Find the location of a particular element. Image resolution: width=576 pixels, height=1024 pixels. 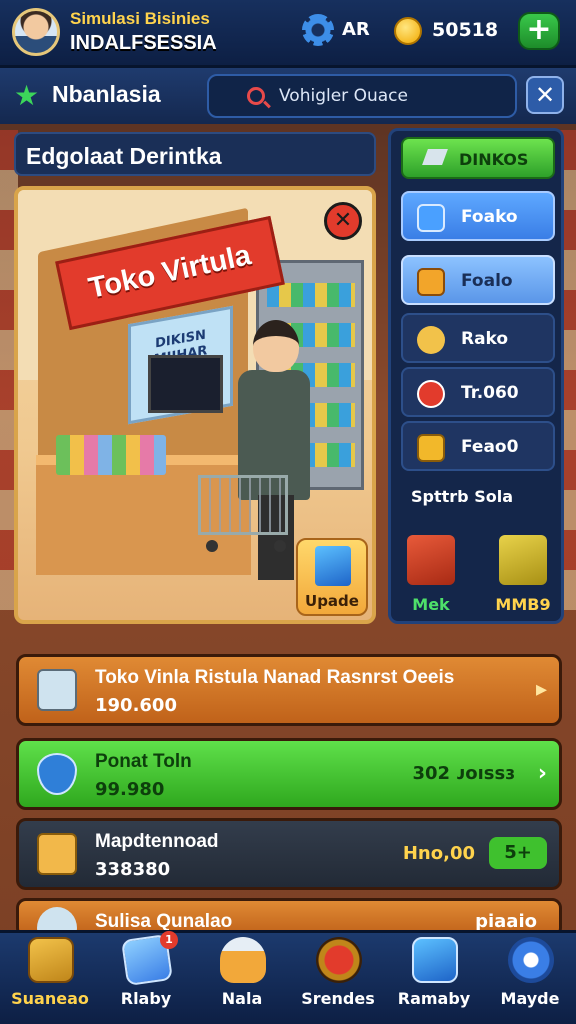

cup-icon is located at coordinates (435, 960).